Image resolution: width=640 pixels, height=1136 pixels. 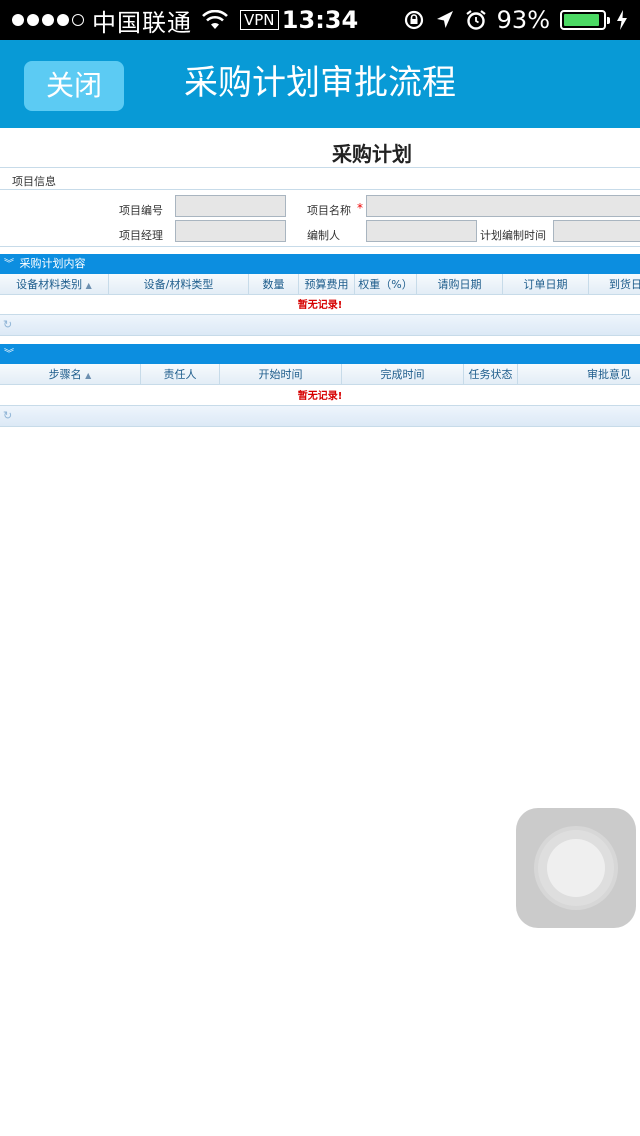 What do you see at coordinates (180, 374) in the screenshot?
I see `column-header: 责任人` at bounding box center [180, 374].